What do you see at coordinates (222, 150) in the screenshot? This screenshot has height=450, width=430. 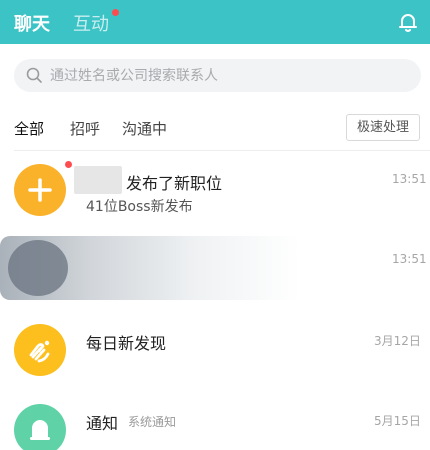 I see `divider` at bounding box center [222, 150].